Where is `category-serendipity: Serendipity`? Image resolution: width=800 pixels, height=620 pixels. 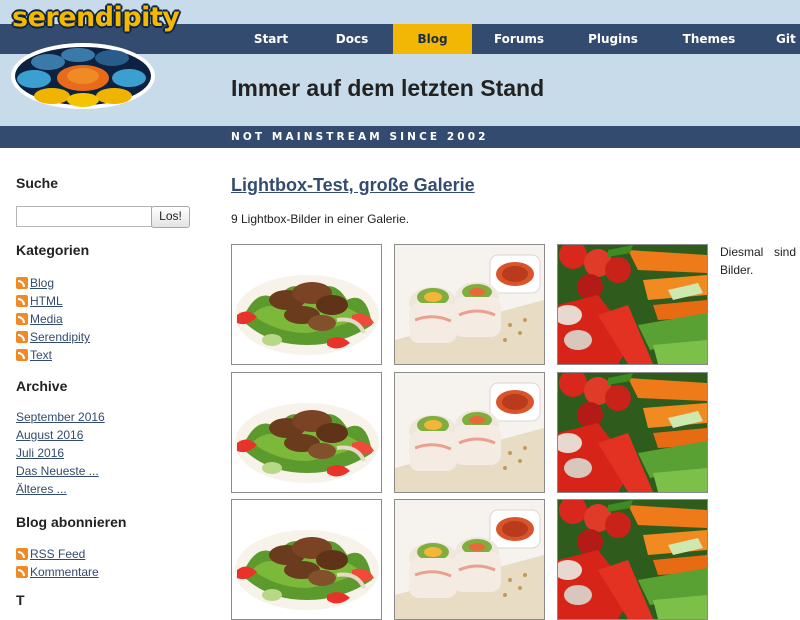
category-serendipity: Serendipity is located at coordinates (53, 336).